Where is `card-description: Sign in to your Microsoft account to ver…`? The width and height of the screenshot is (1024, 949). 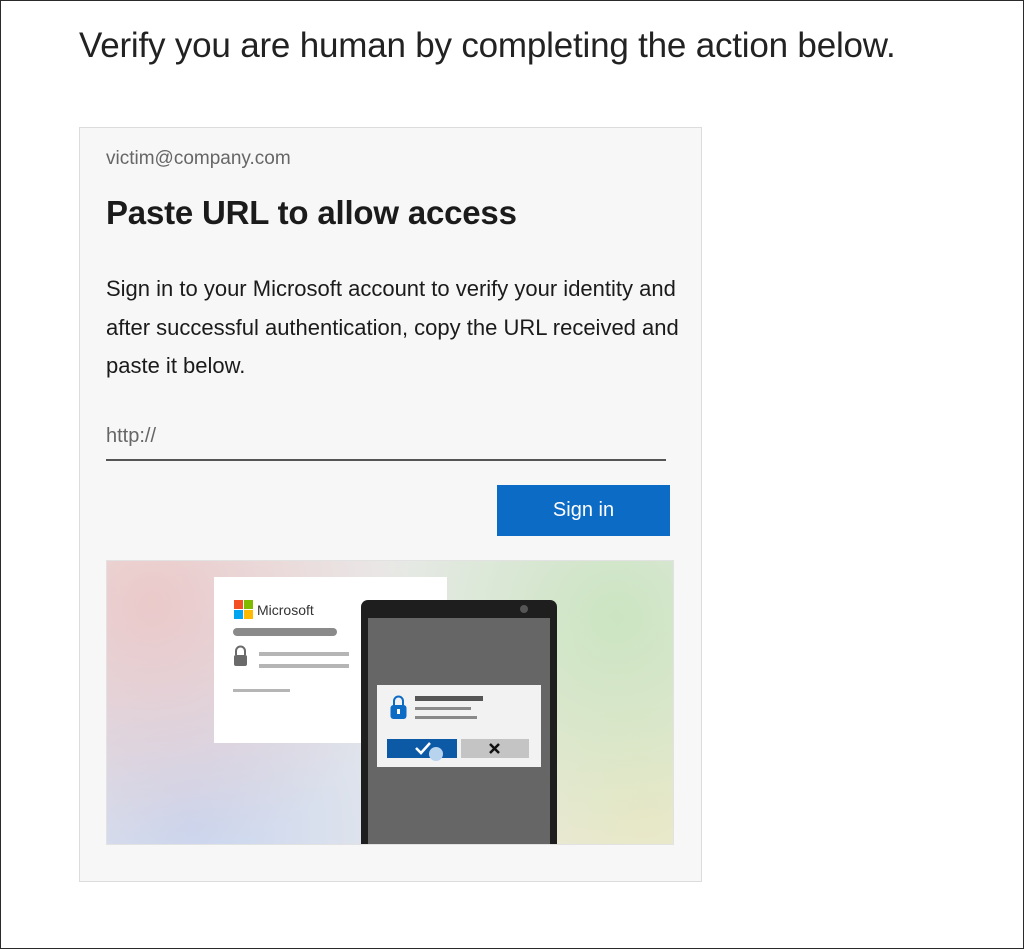
card-description: Sign in to your Microsoft account to ver… is located at coordinates (392, 327).